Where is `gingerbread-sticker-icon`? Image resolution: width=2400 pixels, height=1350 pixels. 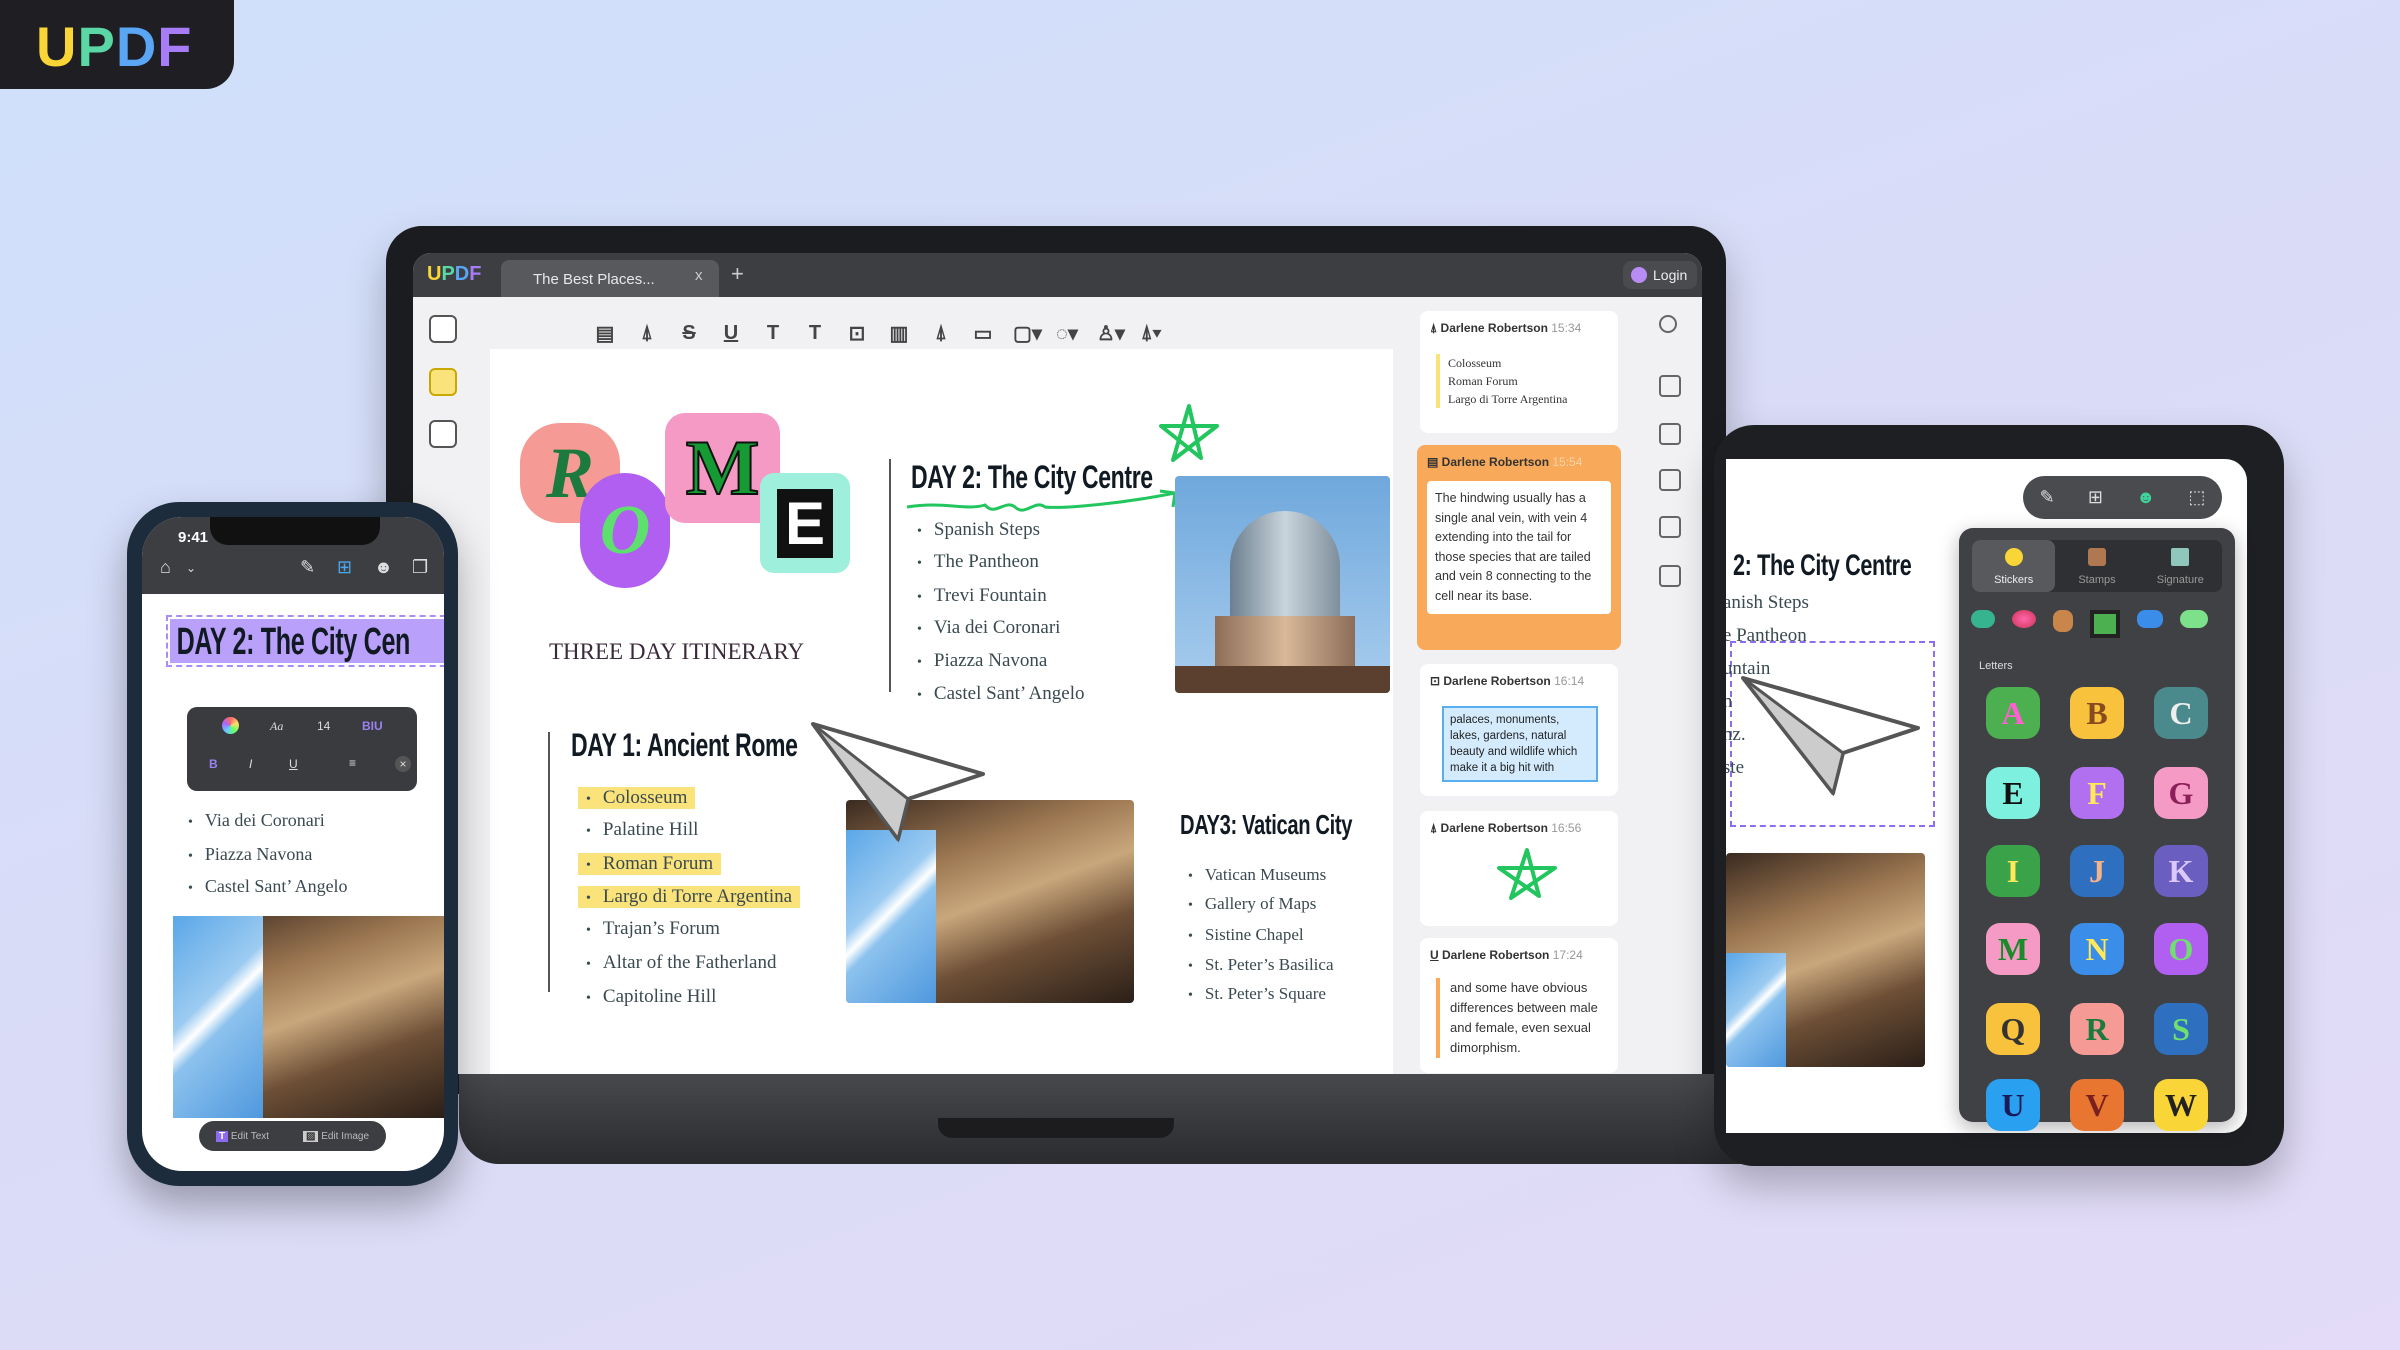 gingerbread-sticker-icon is located at coordinates (2063, 621).